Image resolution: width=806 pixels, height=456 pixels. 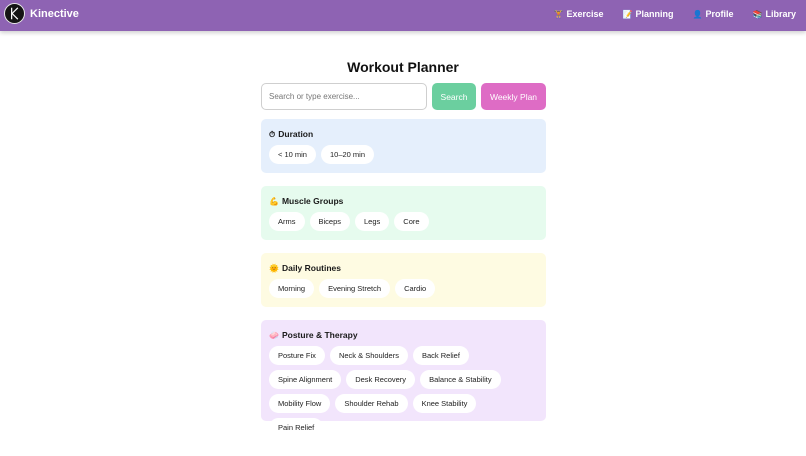 What do you see at coordinates (757, 14) in the screenshot?
I see `books-icon: 📚` at bounding box center [757, 14].